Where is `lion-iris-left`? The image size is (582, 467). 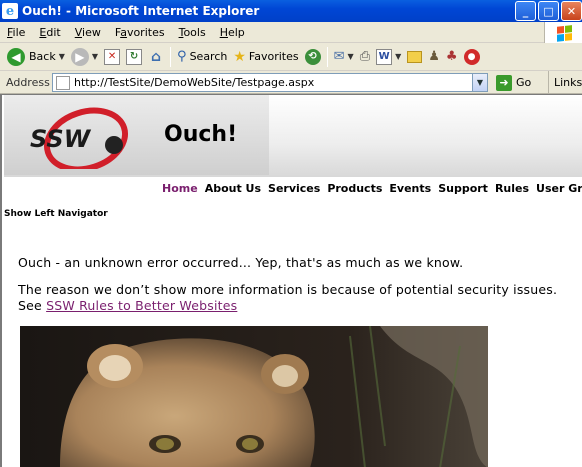
lion-iris-left is located at coordinates (165, 444).